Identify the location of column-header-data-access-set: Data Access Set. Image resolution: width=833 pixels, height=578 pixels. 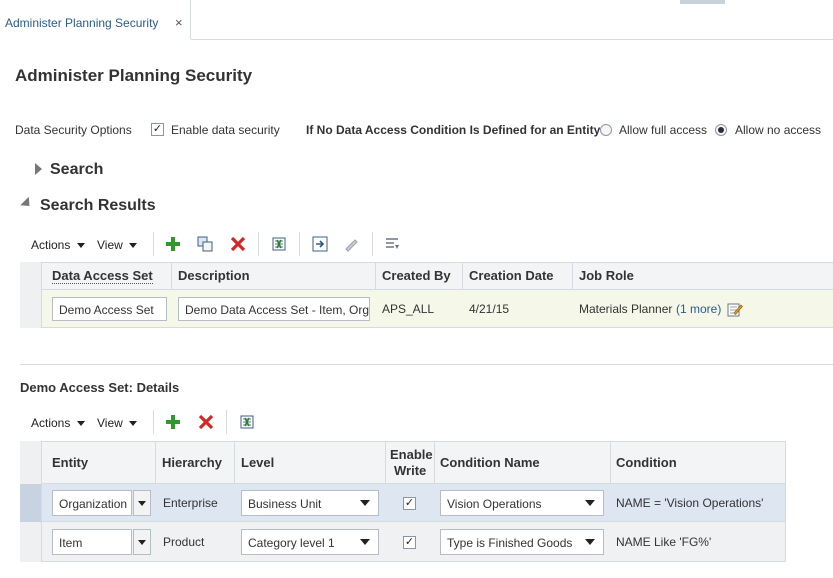
(102, 276).